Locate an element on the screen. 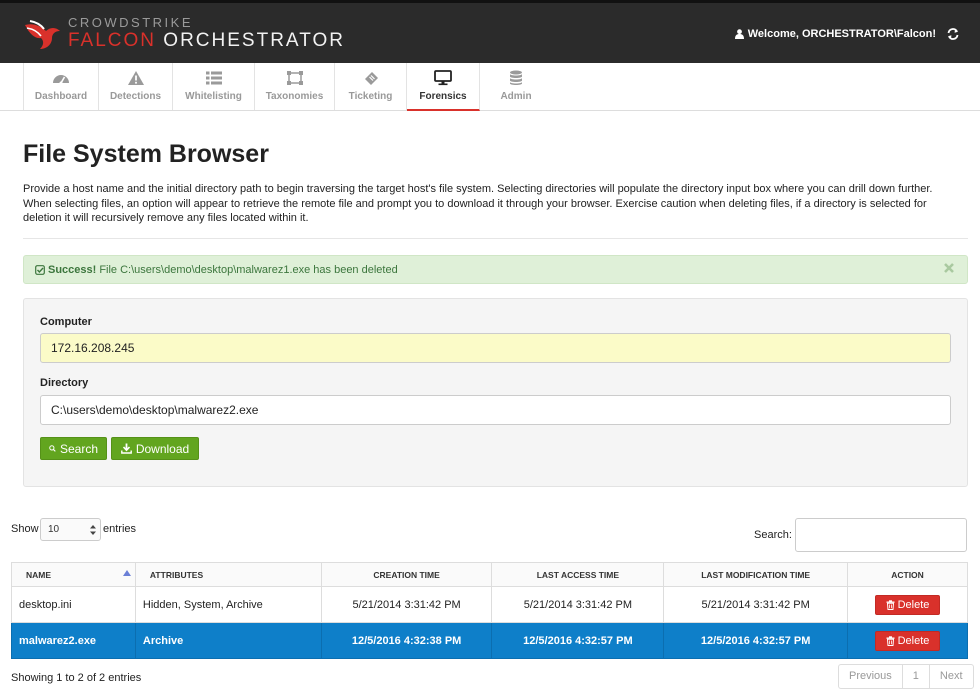  download-button-label: Download is located at coordinates (162, 448).